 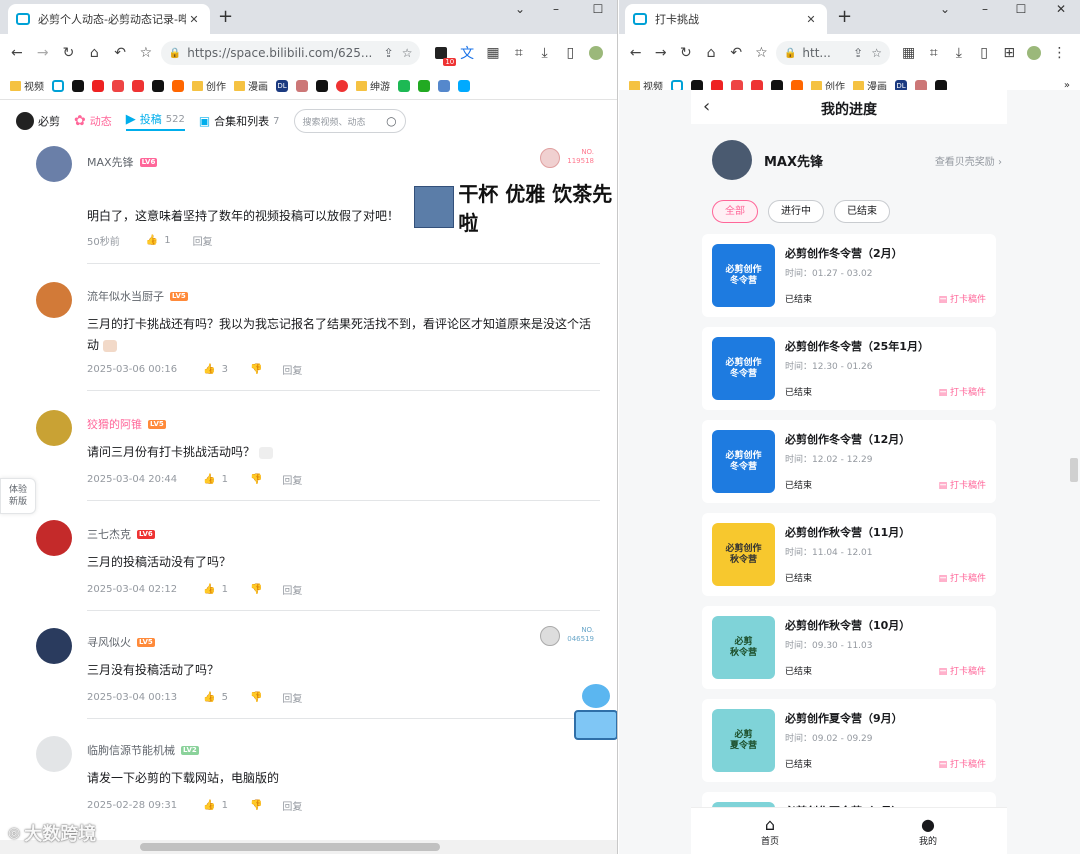 What do you see at coordinates (985, 9) in the screenshot?
I see `minimize-icon: –` at bounding box center [985, 9].